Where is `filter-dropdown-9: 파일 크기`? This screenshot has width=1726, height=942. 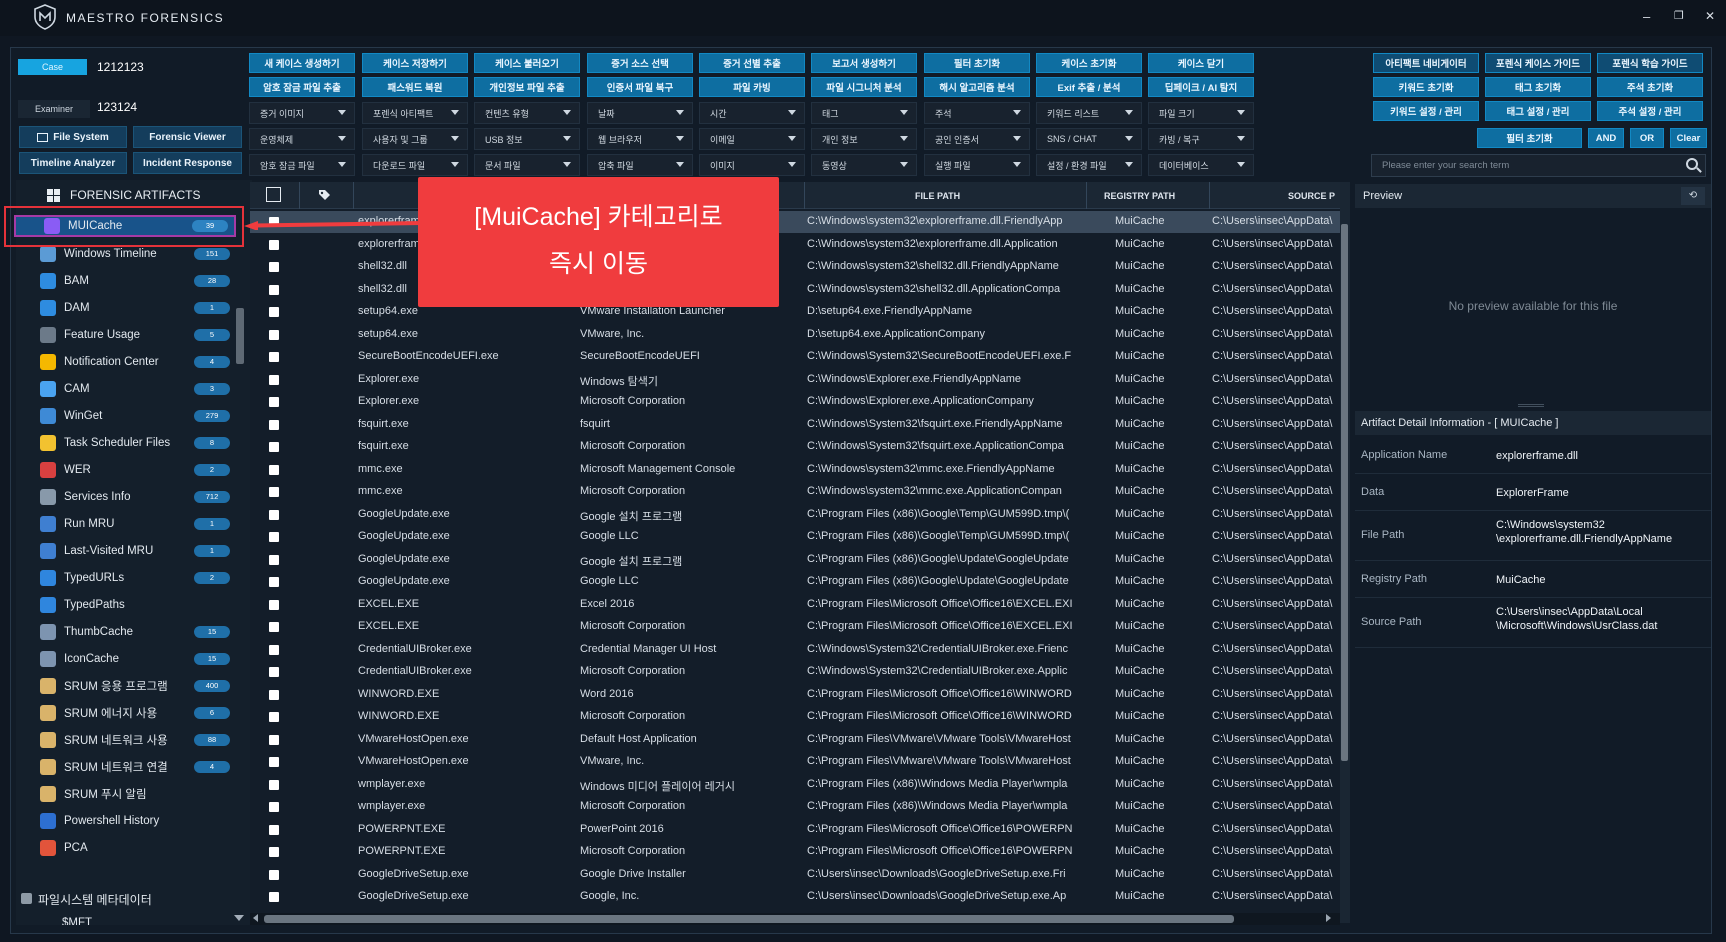
filter-dropdown-9: 파일 크기 is located at coordinates (1201, 113).